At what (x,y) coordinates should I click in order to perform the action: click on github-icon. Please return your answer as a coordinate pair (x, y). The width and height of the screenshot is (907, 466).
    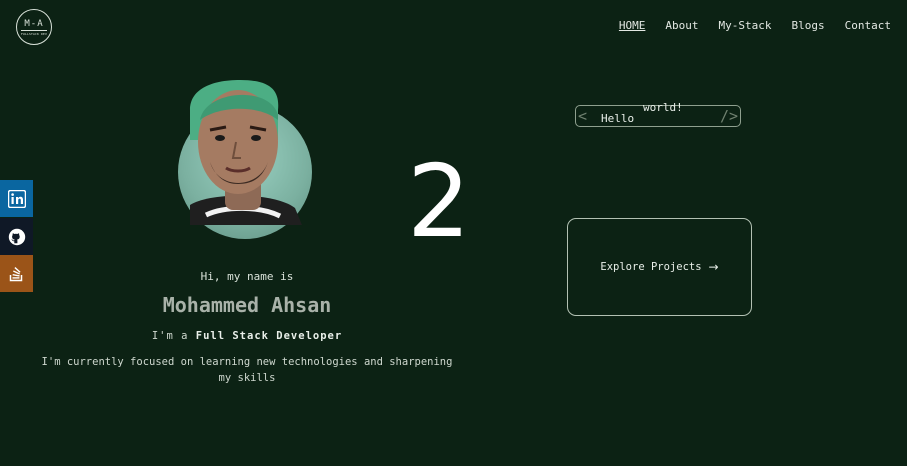
    Looking at the image, I should click on (16, 236).